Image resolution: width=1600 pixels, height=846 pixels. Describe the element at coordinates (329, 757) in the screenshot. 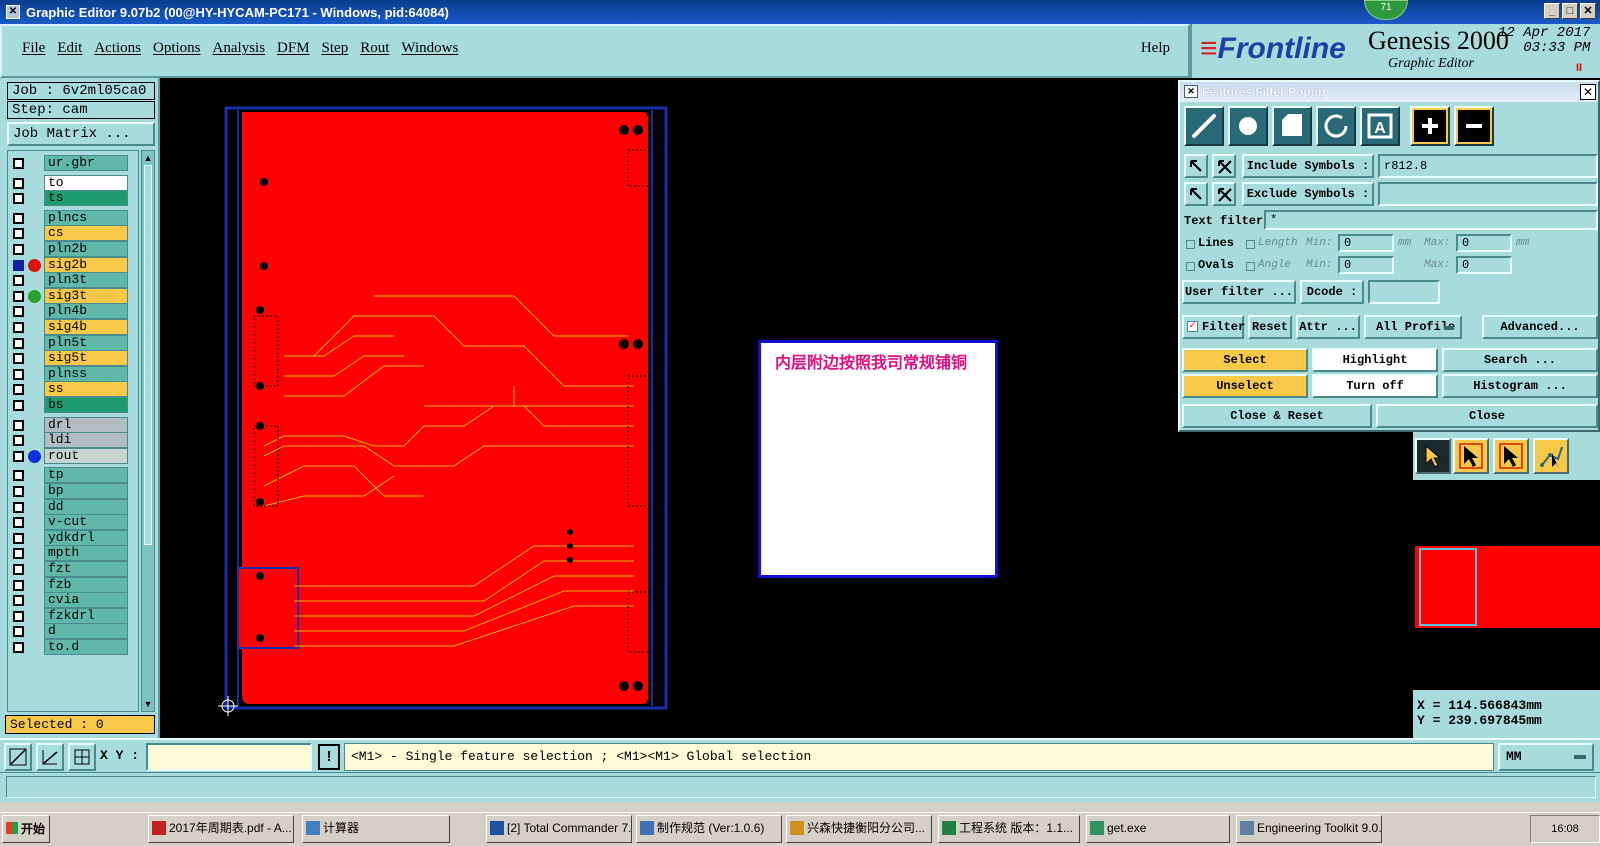

I see `command-warning-button: !` at that location.